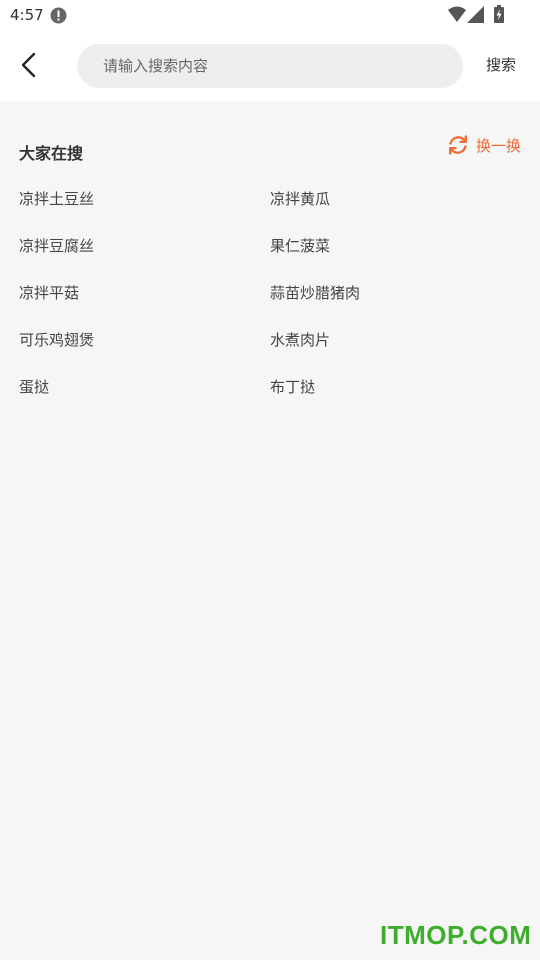  I want to click on section-title-hot-search: 大家在搜, so click(51, 153).